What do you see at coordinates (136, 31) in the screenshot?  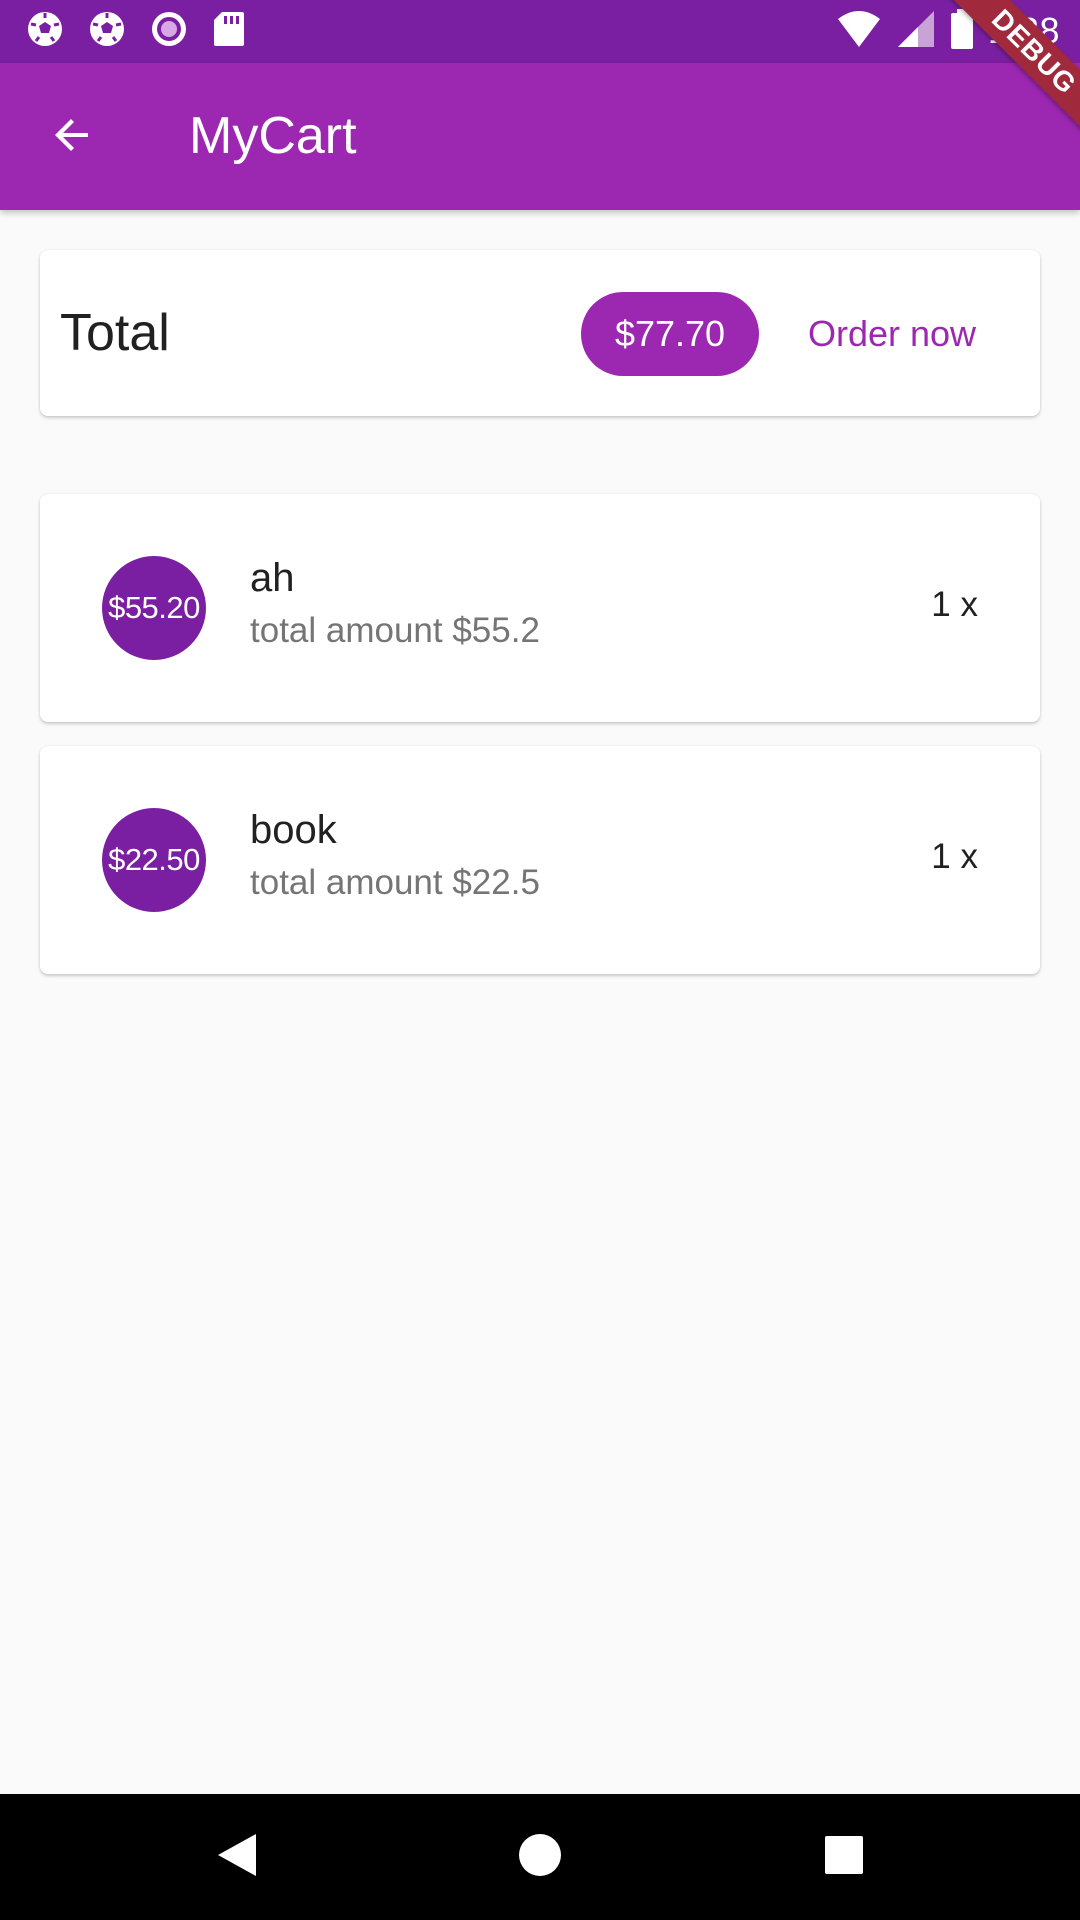 I see `status-notifications` at bounding box center [136, 31].